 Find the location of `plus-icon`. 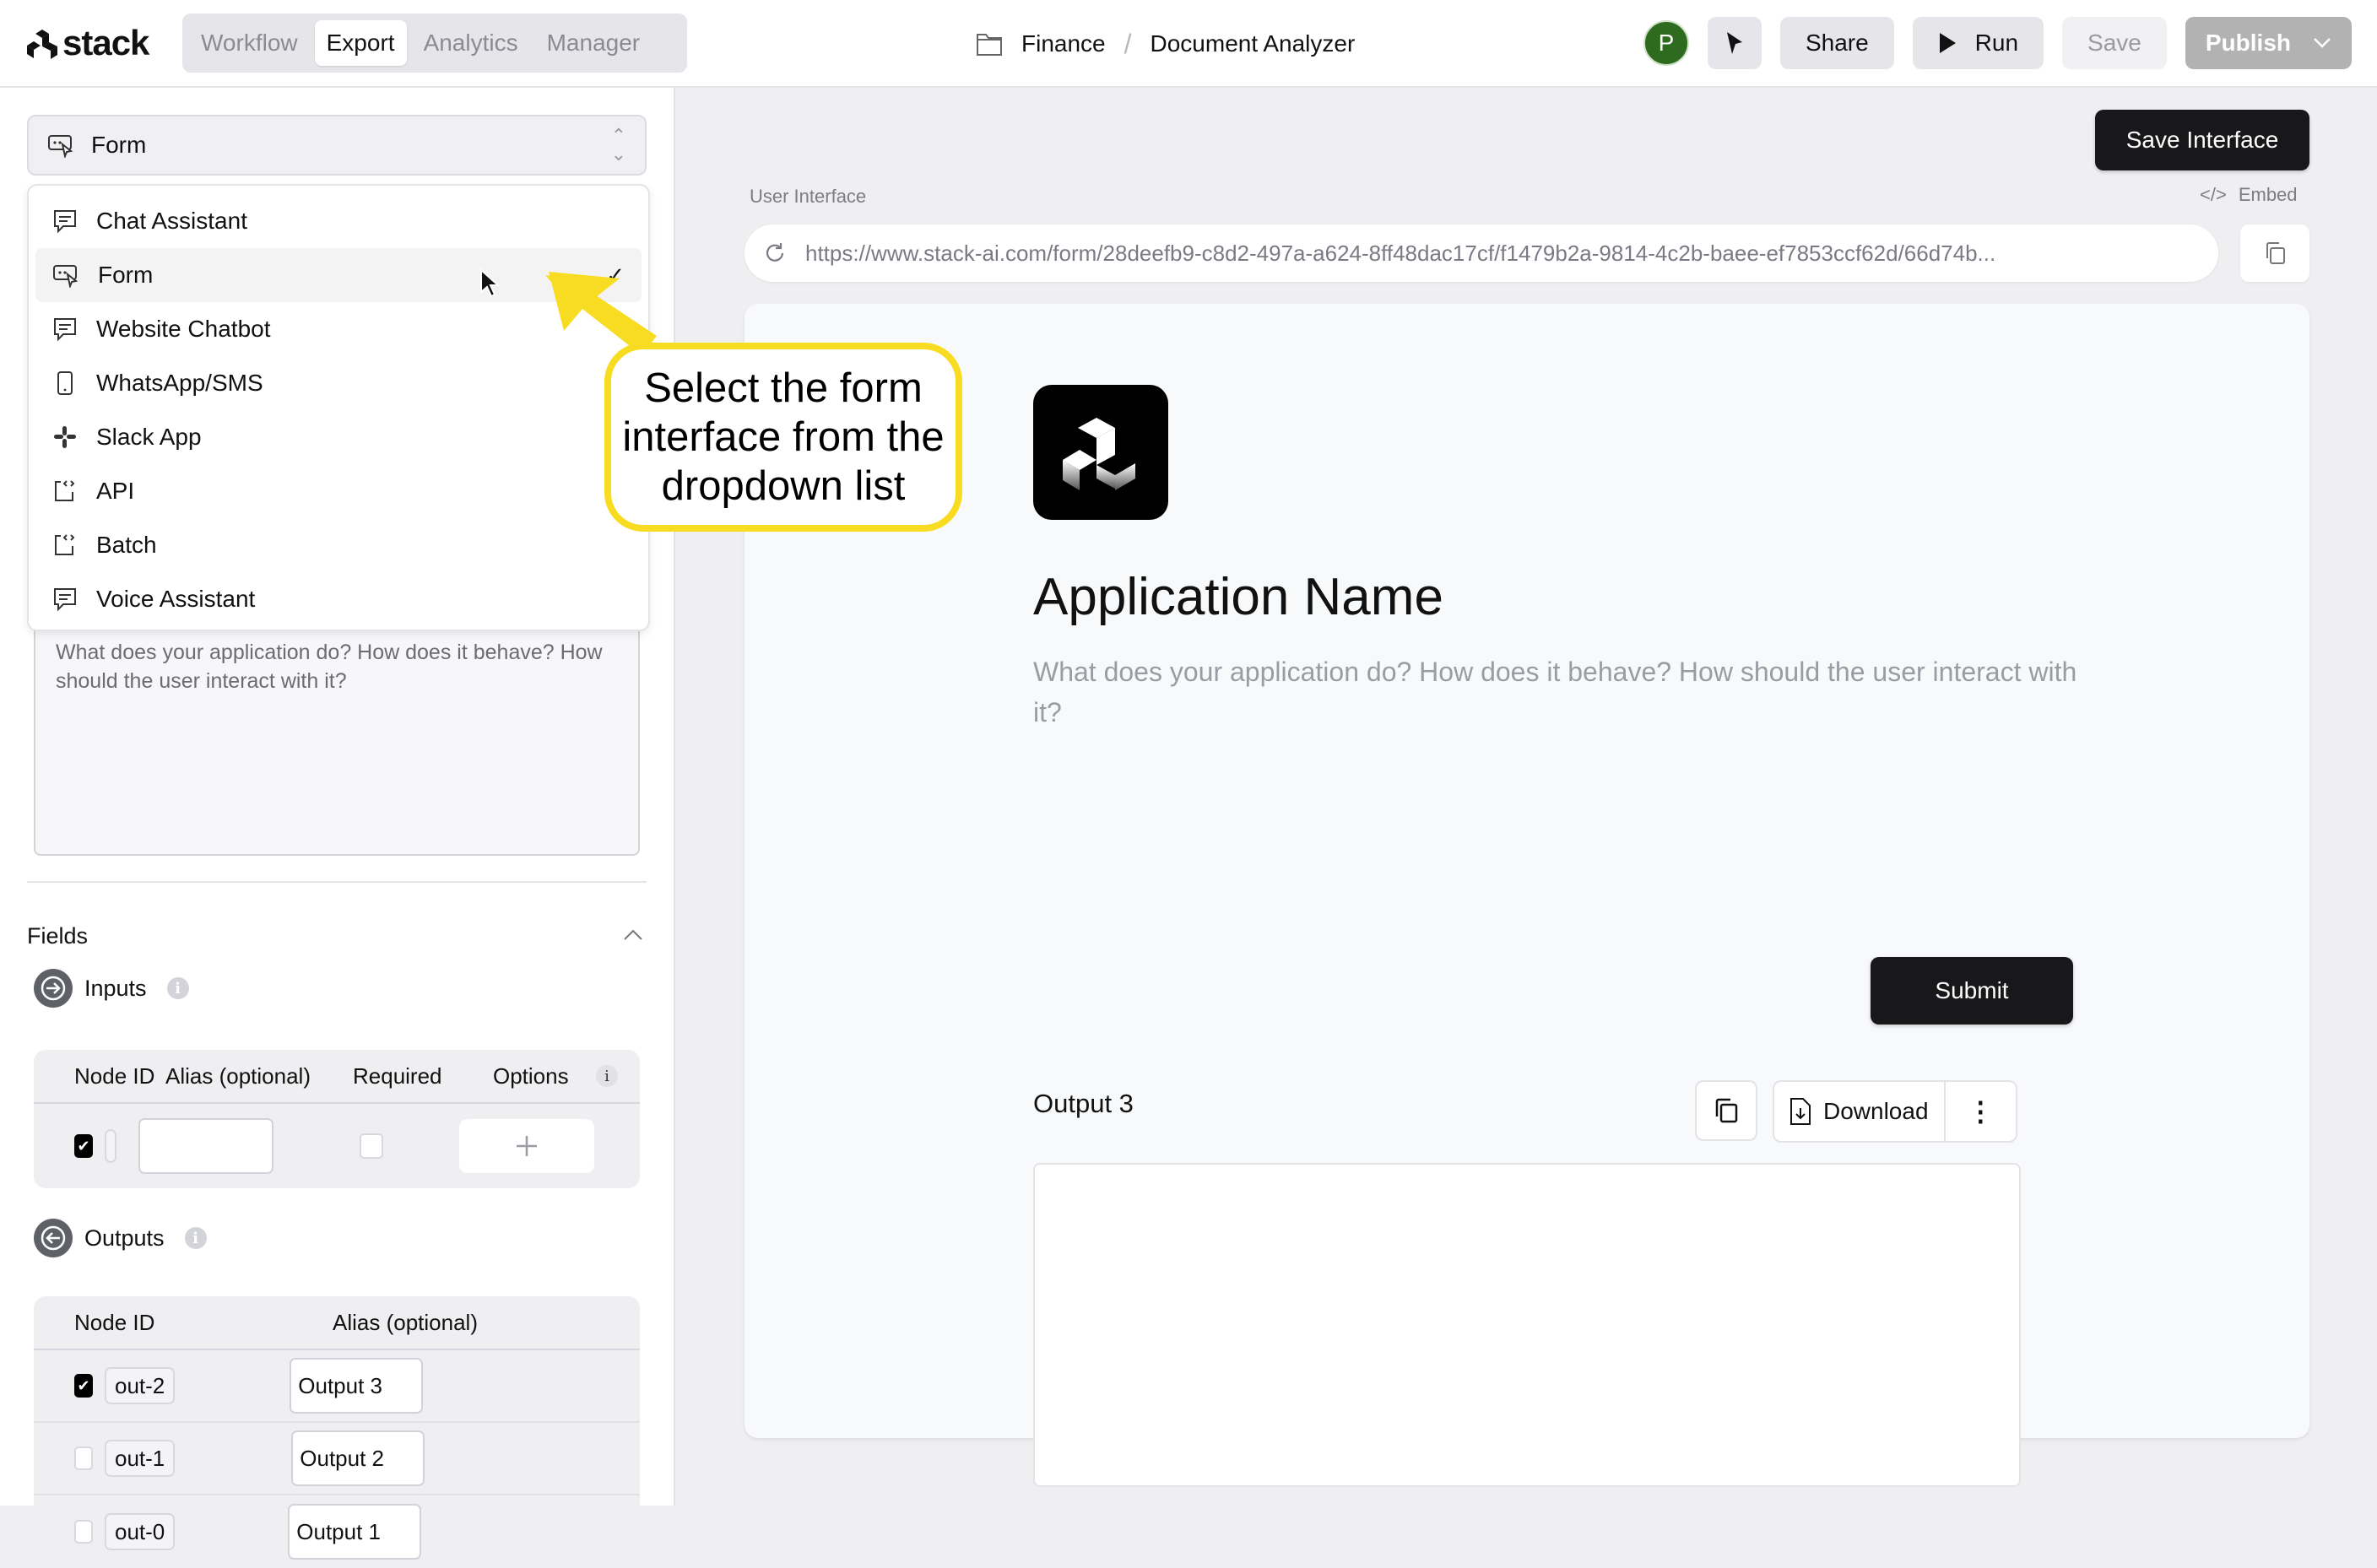

plus-icon is located at coordinates (527, 1146).